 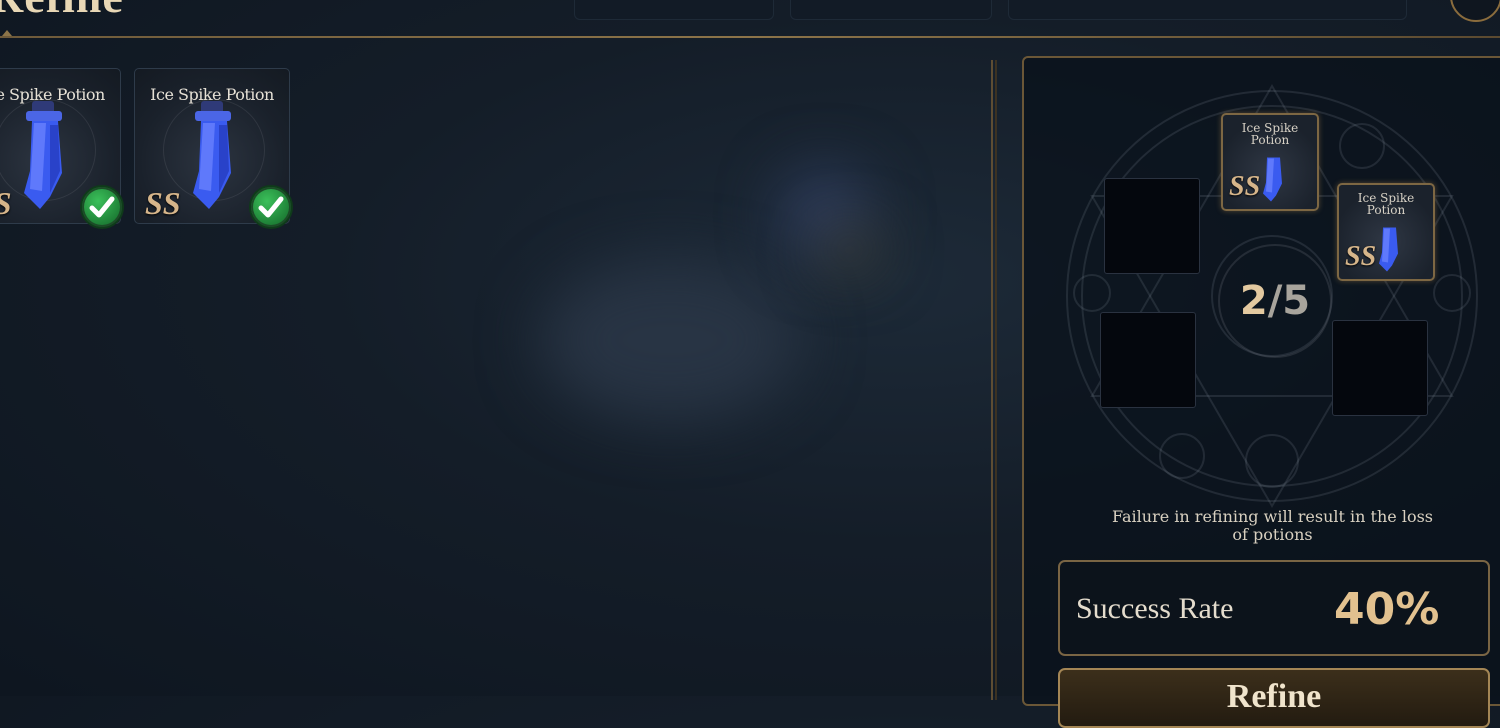 What do you see at coordinates (1253, 301) in the screenshot?
I see `count-current: 2` at bounding box center [1253, 301].